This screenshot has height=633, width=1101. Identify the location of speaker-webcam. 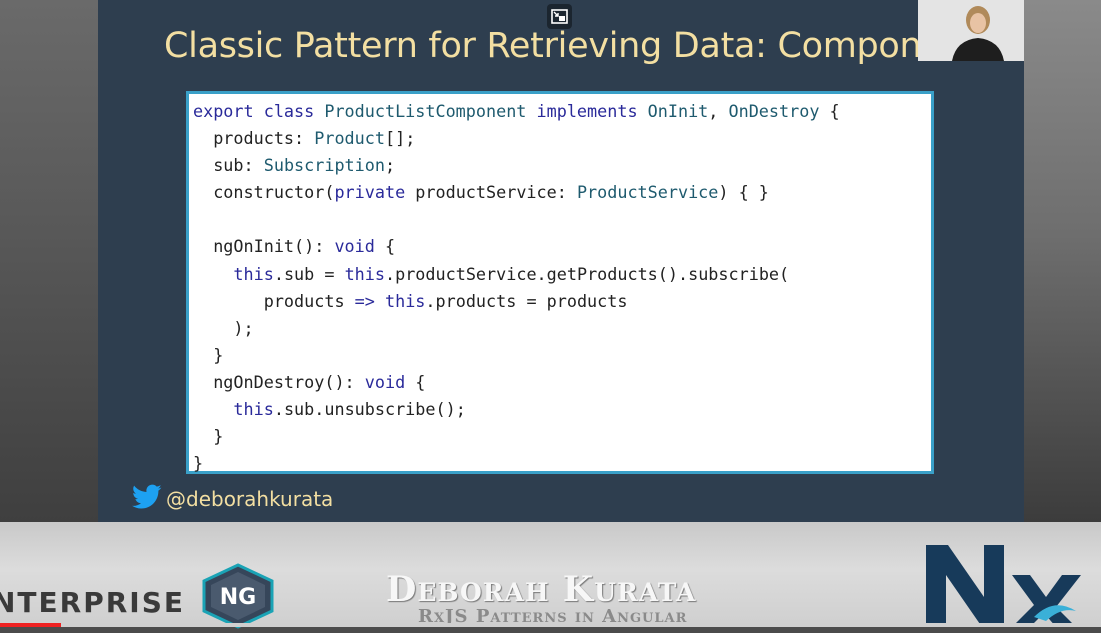
(971, 30).